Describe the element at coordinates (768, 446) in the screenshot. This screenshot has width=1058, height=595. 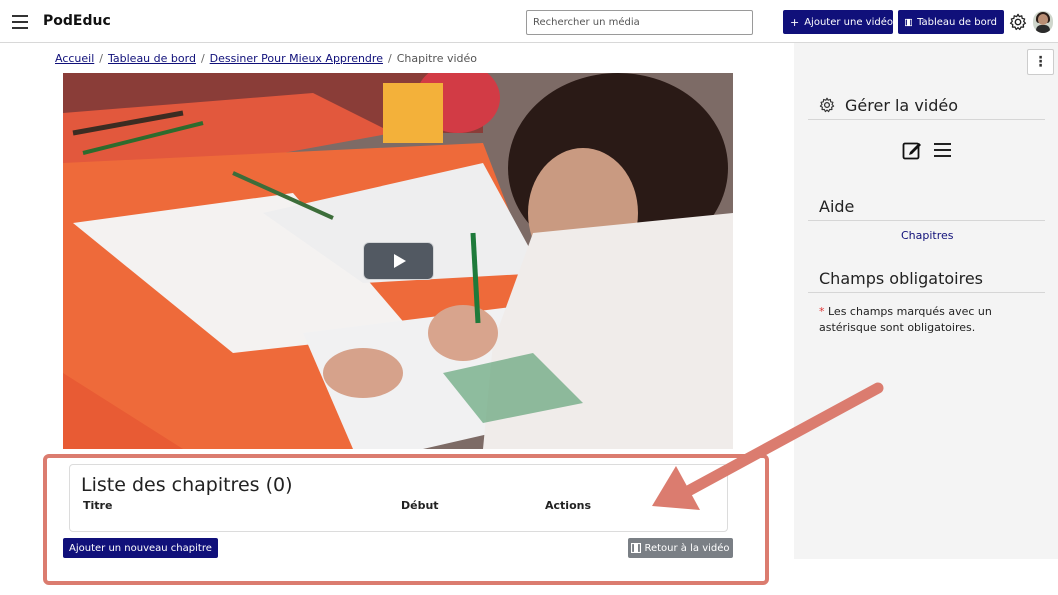
I see `annotation-arrow-icon` at that location.